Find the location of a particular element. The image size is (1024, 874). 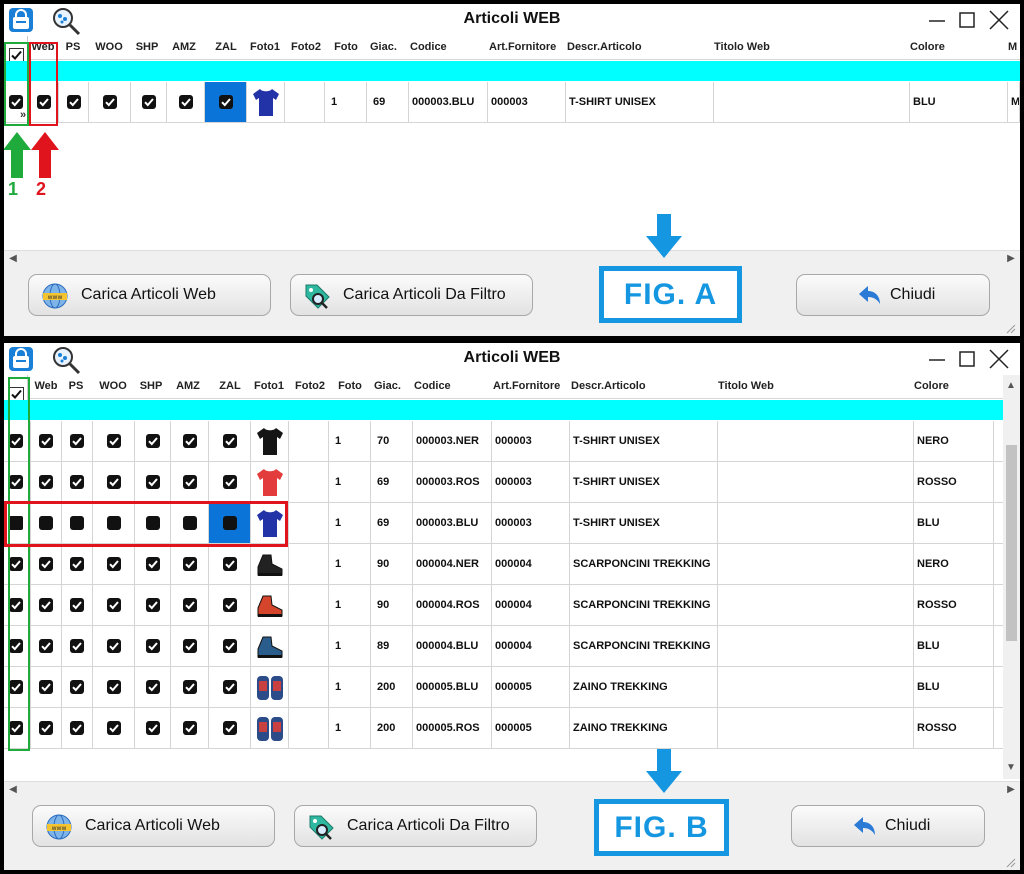

cell-giacenza: 69 is located at coordinates (392, 523).